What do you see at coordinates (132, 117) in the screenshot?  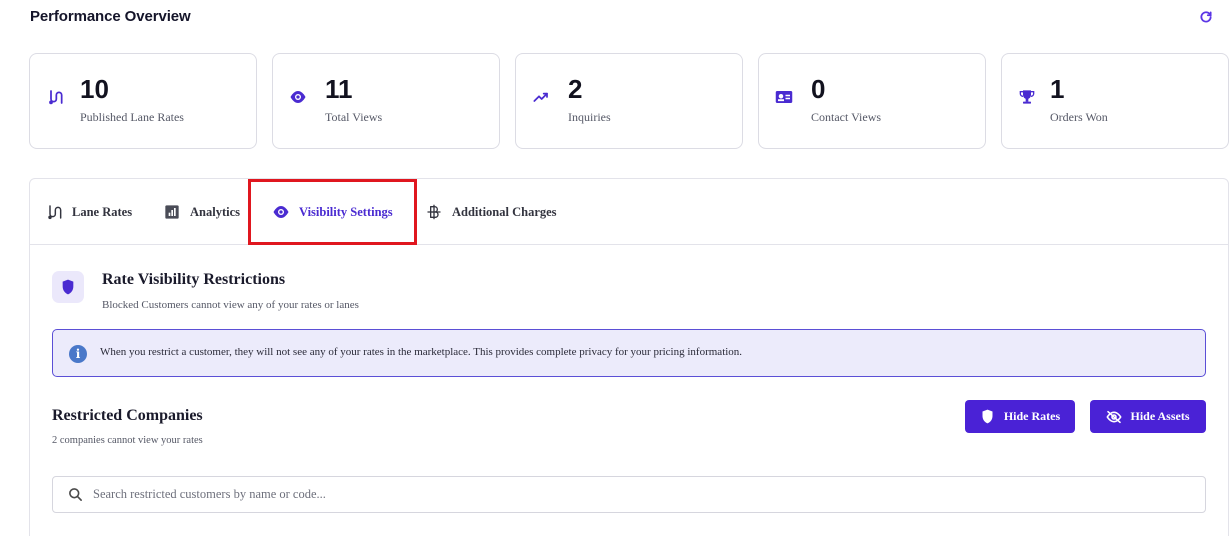 I see `stat-label: Published Lane Rates` at bounding box center [132, 117].